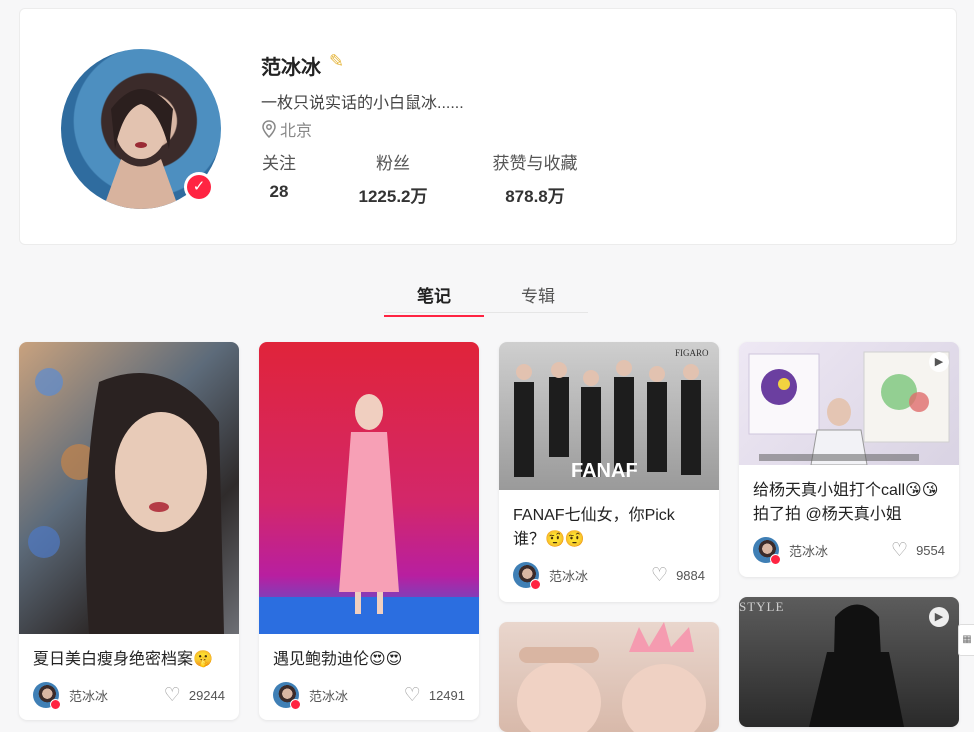  What do you see at coordinates (393, 178) in the screenshot?
I see `stat-followers: 粉丝 1225.2万` at bounding box center [393, 178].